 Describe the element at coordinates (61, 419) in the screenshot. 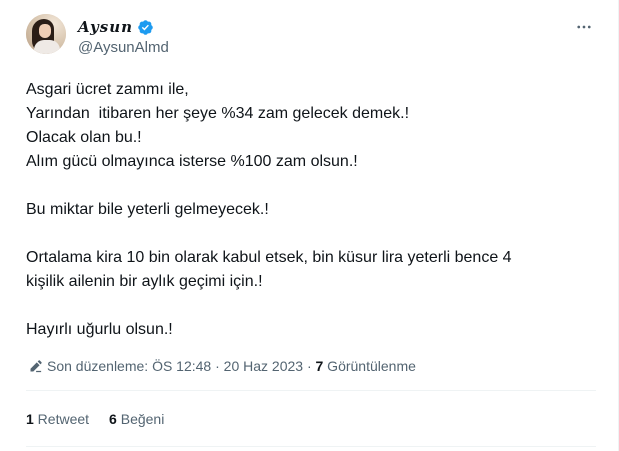

I see `retweets-label: Retweet` at that location.